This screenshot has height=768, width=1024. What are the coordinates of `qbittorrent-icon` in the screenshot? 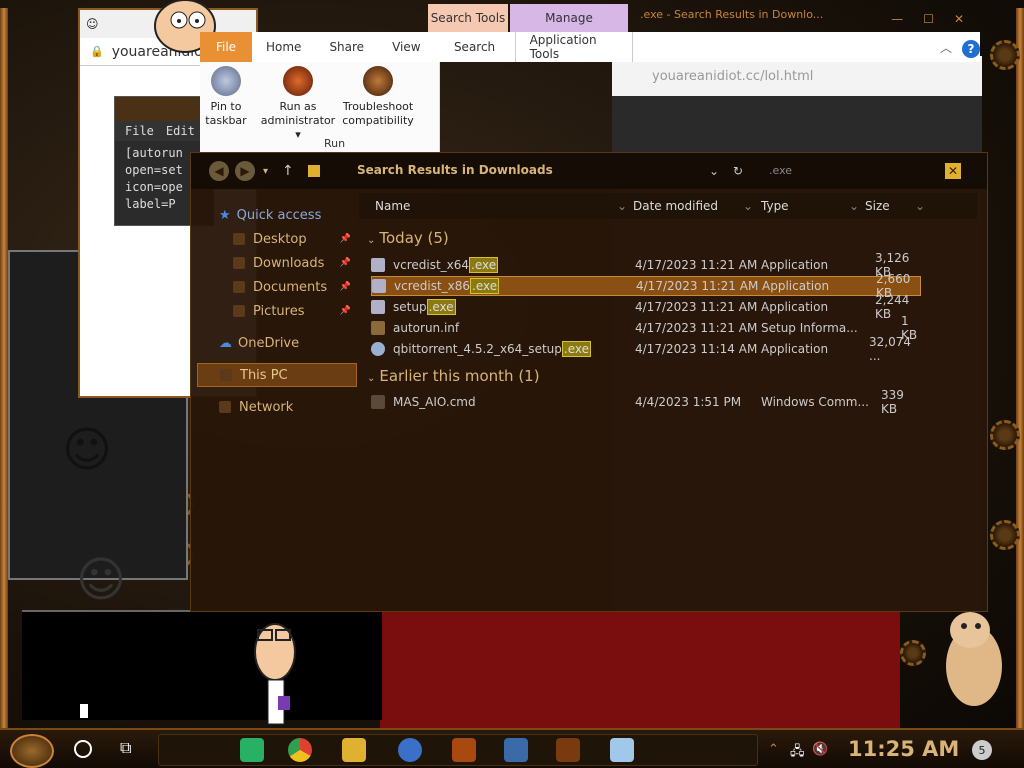 It's located at (410, 750).